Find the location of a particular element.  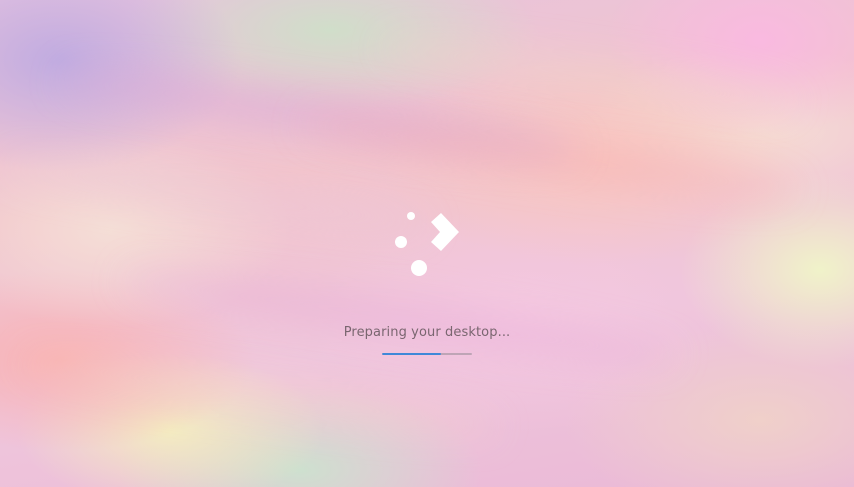

launcher-logo-icon is located at coordinates (427, 244).